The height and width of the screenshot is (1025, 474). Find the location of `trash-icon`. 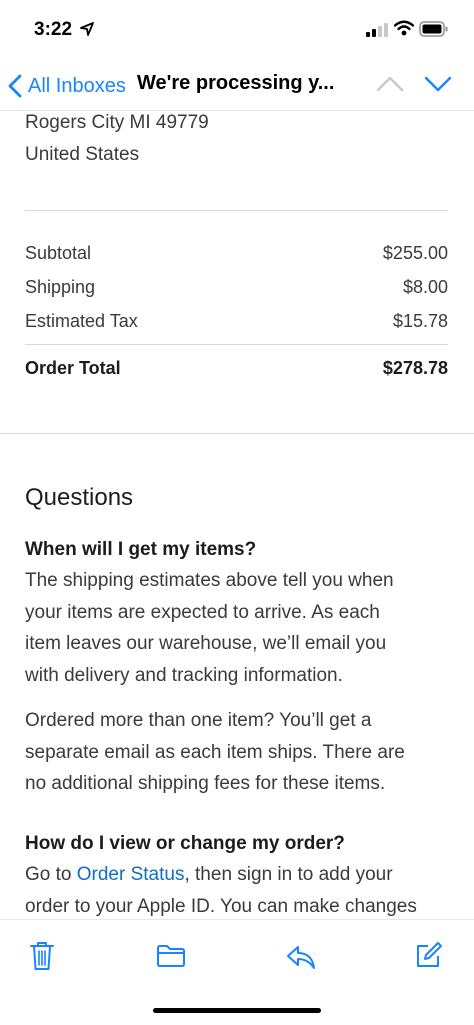

trash-icon is located at coordinates (42, 956).